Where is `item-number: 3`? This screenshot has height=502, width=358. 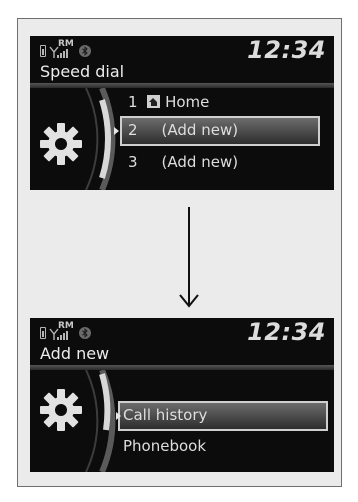
item-number: 3 is located at coordinates (133, 162).